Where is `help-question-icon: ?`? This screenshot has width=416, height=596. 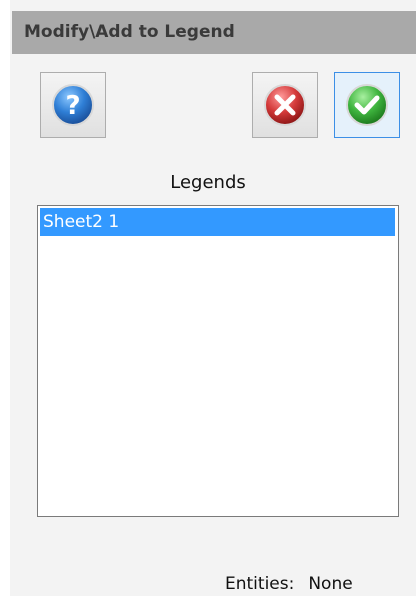 help-question-icon: ? is located at coordinates (73, 105).